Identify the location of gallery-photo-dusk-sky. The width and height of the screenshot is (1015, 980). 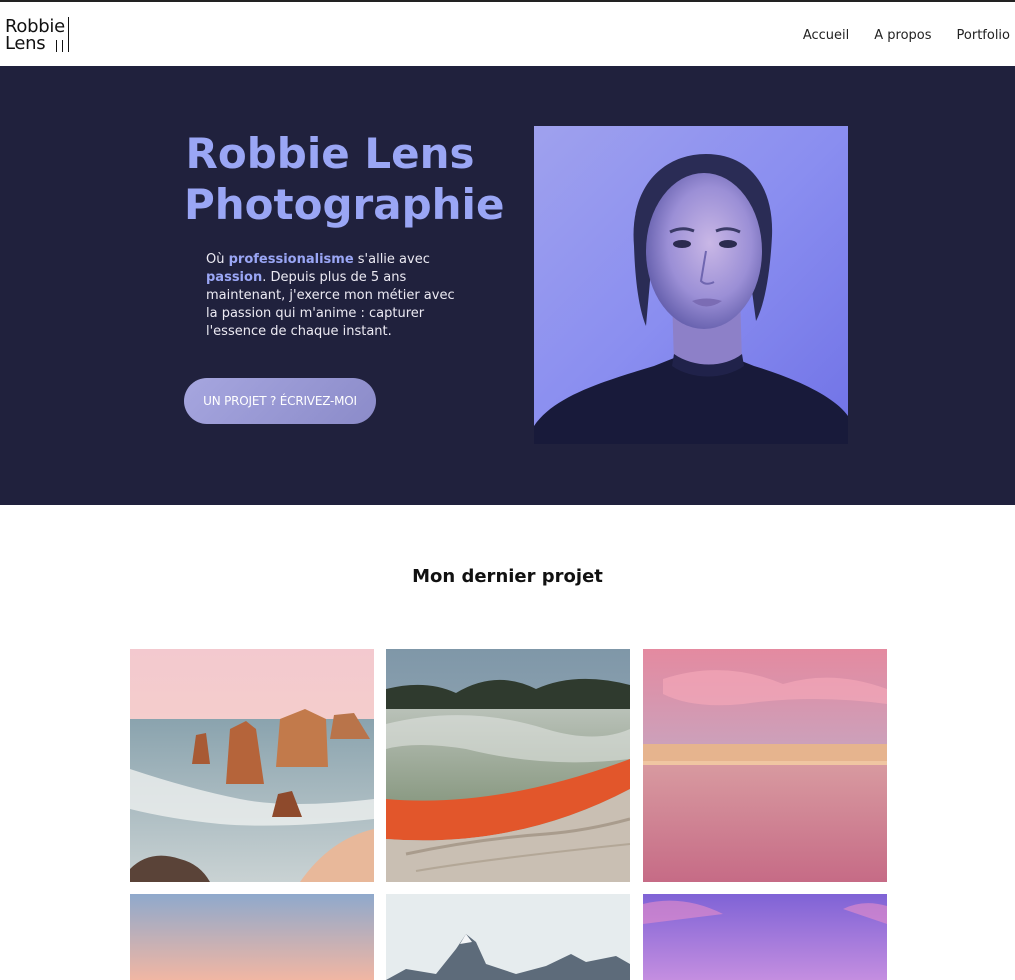
(252, 937).